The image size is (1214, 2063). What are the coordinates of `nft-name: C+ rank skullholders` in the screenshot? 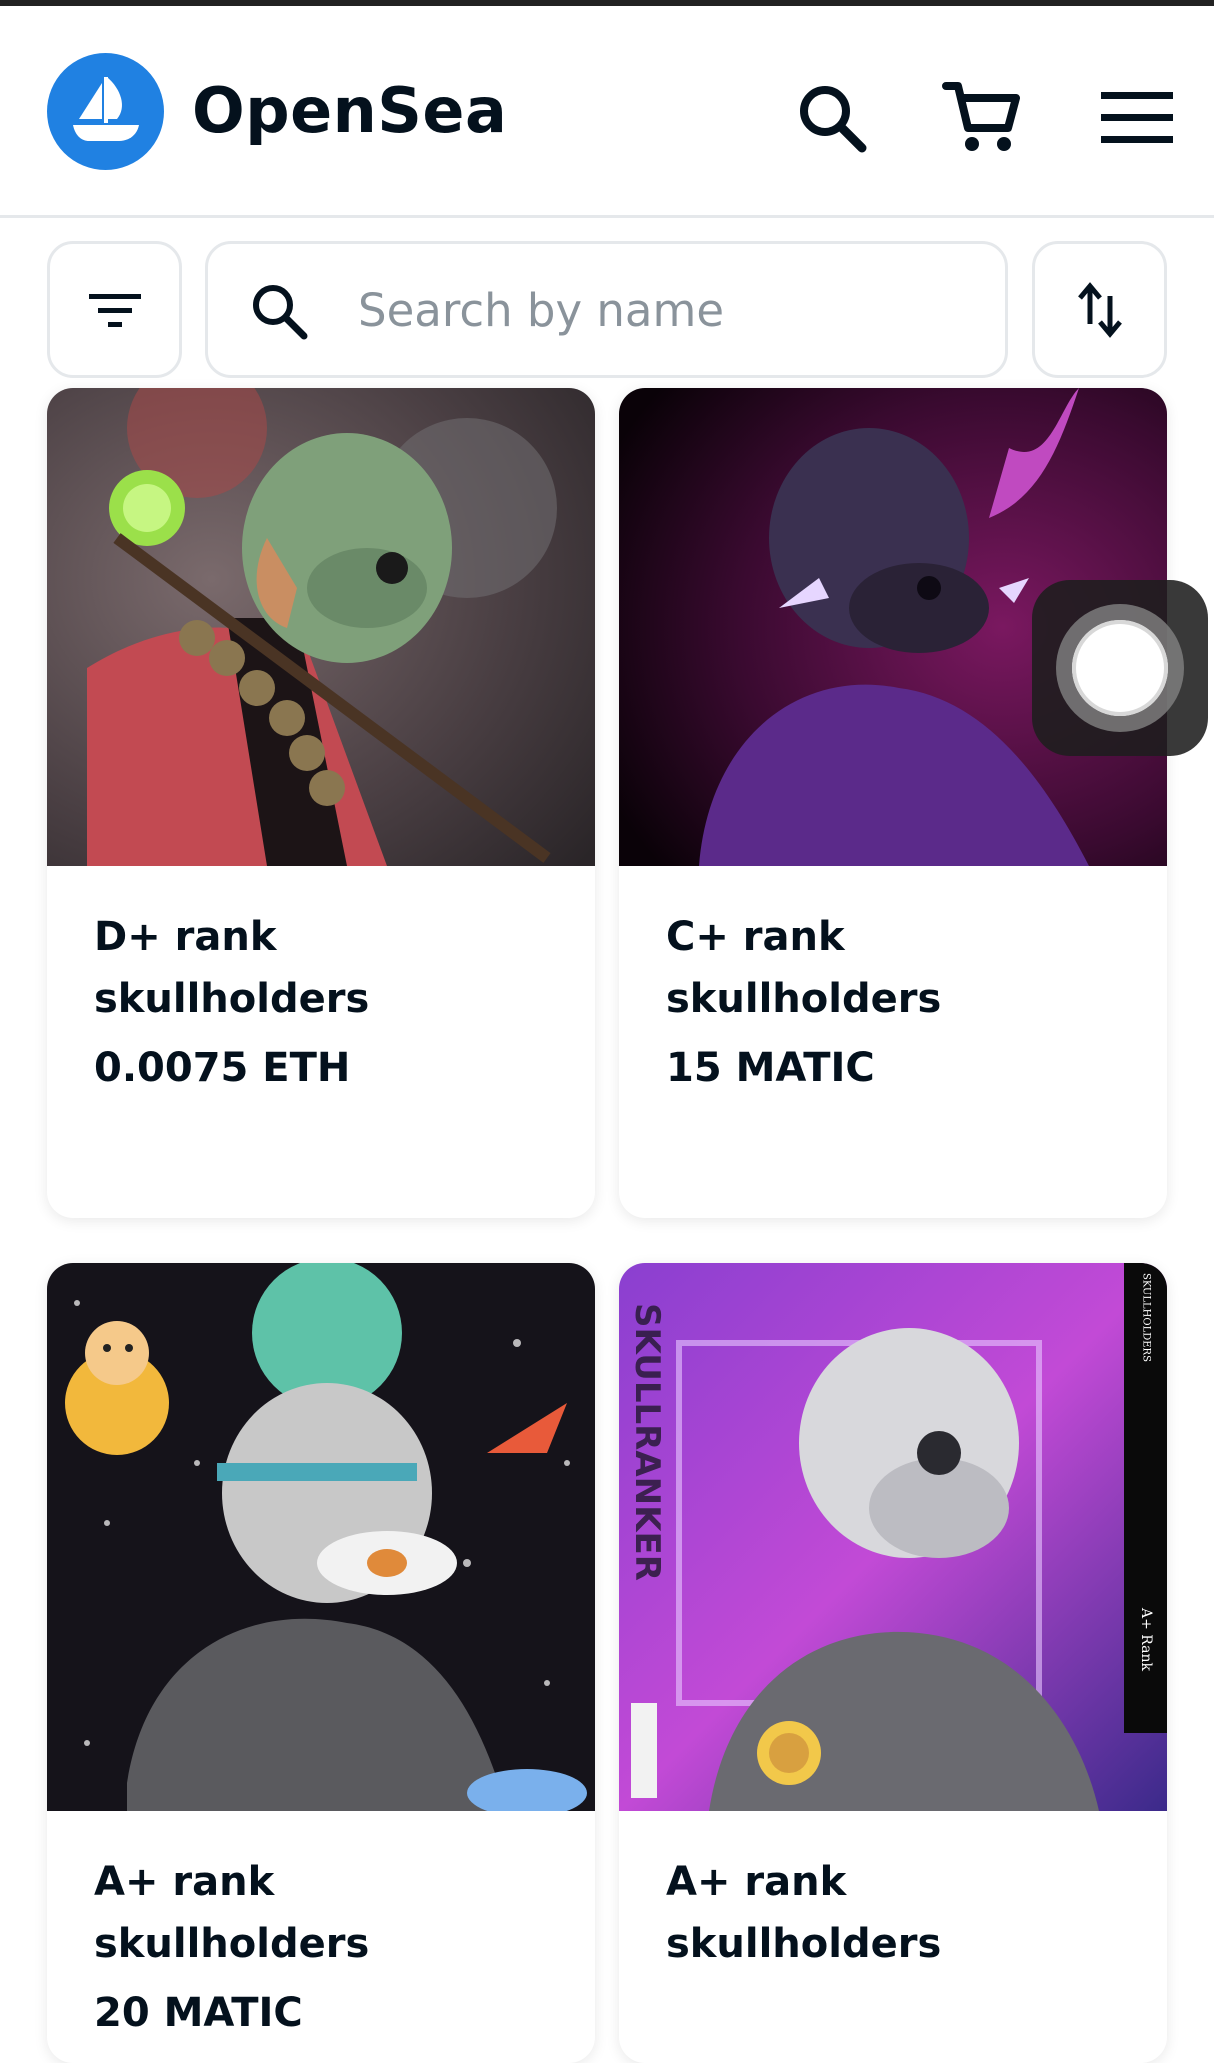 It's located at (804, 968).